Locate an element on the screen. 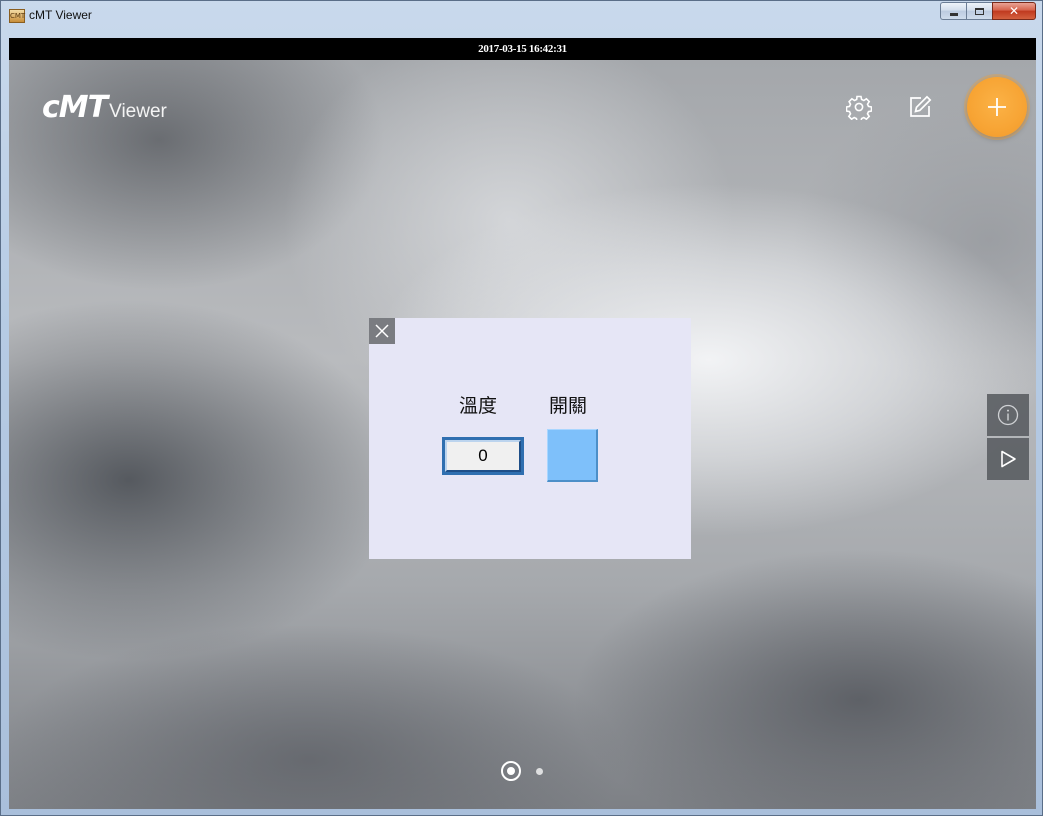 The image size is (1043, 816). page-indicator is located at coordinates (522, 771).